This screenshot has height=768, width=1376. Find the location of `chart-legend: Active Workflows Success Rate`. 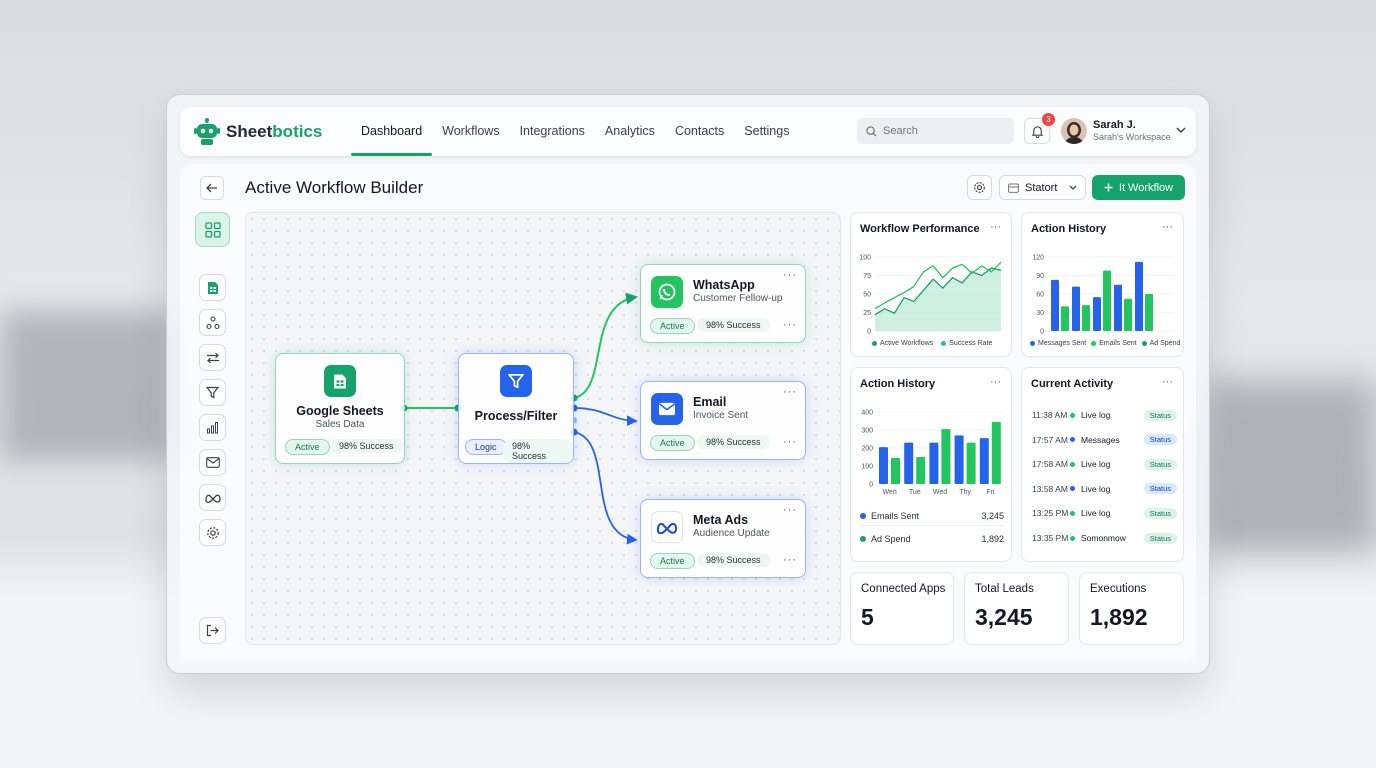

chart-legend: Active Workflows Success Rate is located at coordinates (932, 343).